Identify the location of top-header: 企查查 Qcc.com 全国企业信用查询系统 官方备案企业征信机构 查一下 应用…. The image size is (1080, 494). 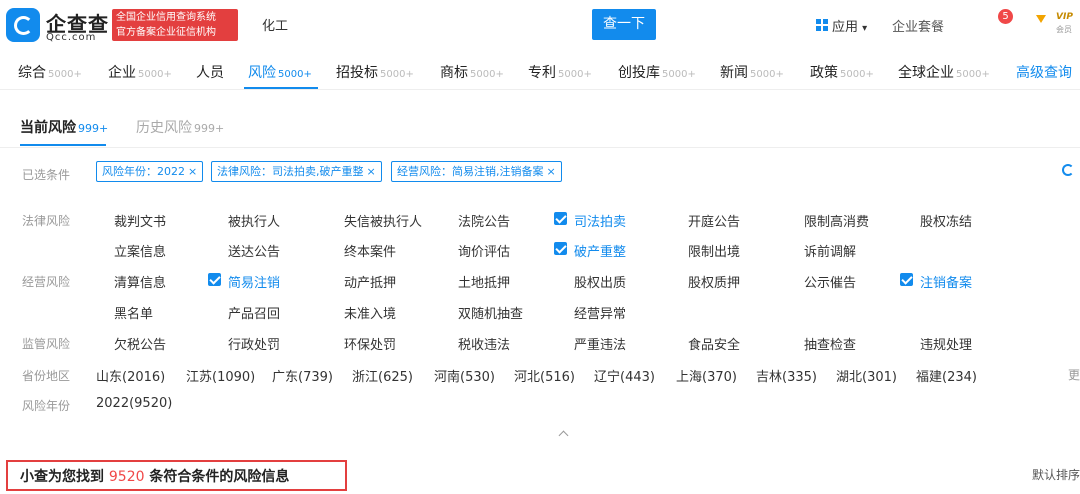
(540, 25).